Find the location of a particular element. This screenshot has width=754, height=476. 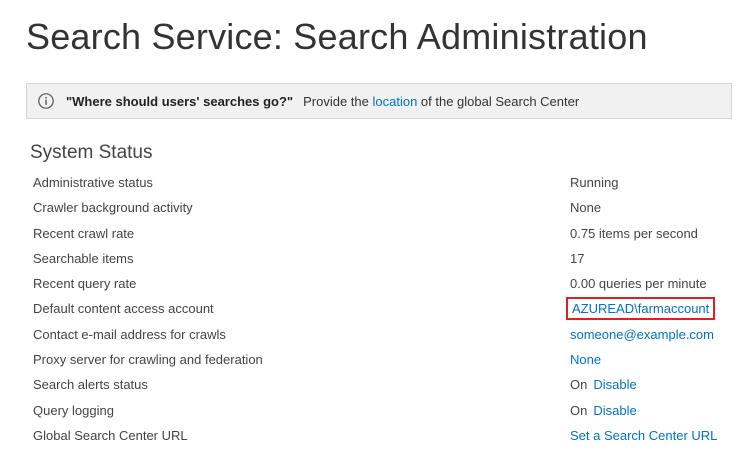

row-label: Proxy server for crawling and federation is located at coordinates (148, 360).